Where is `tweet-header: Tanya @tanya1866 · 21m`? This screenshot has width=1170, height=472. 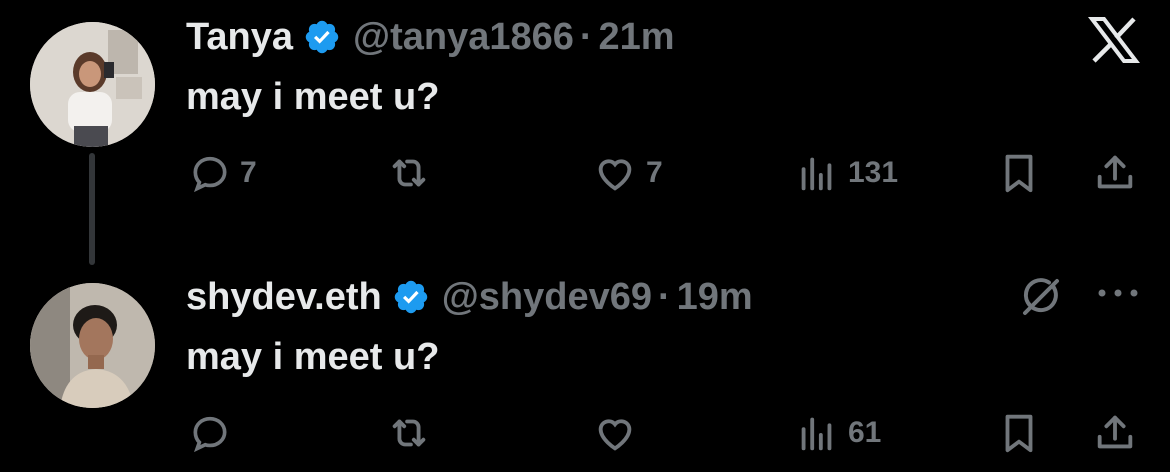 tweet-header: Tanya @tanya1866 · 21m is located at coordinates (430, 37).